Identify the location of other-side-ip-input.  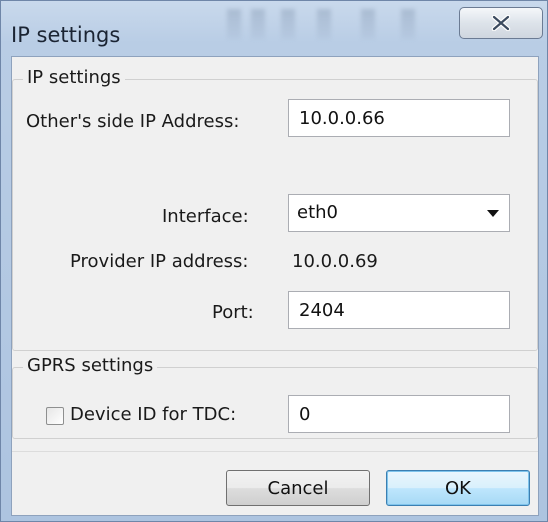
(399, 118).